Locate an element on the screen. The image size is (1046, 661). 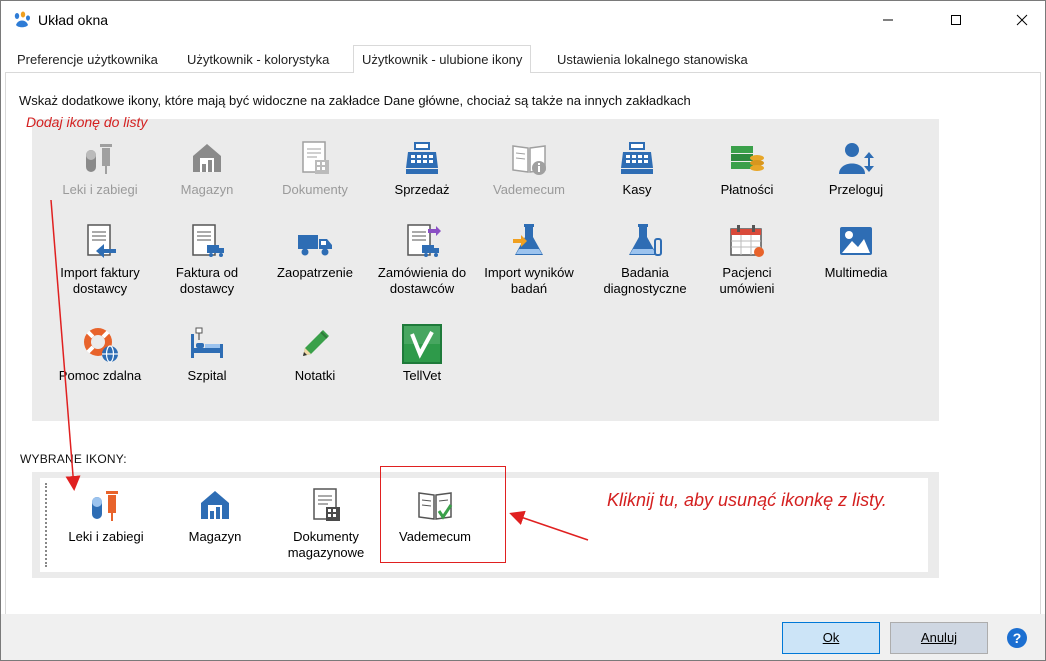
available-icon-label: Notatki is located at coordinates (315, 375).